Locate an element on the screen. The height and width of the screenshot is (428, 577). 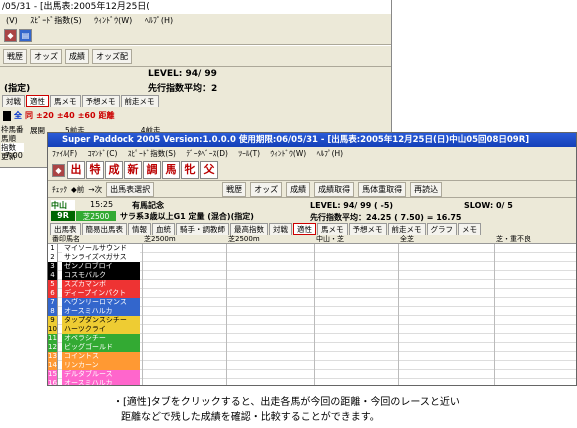
menu-tools: ﾂｰﾙ(T) is located at coordinates (249, 153).